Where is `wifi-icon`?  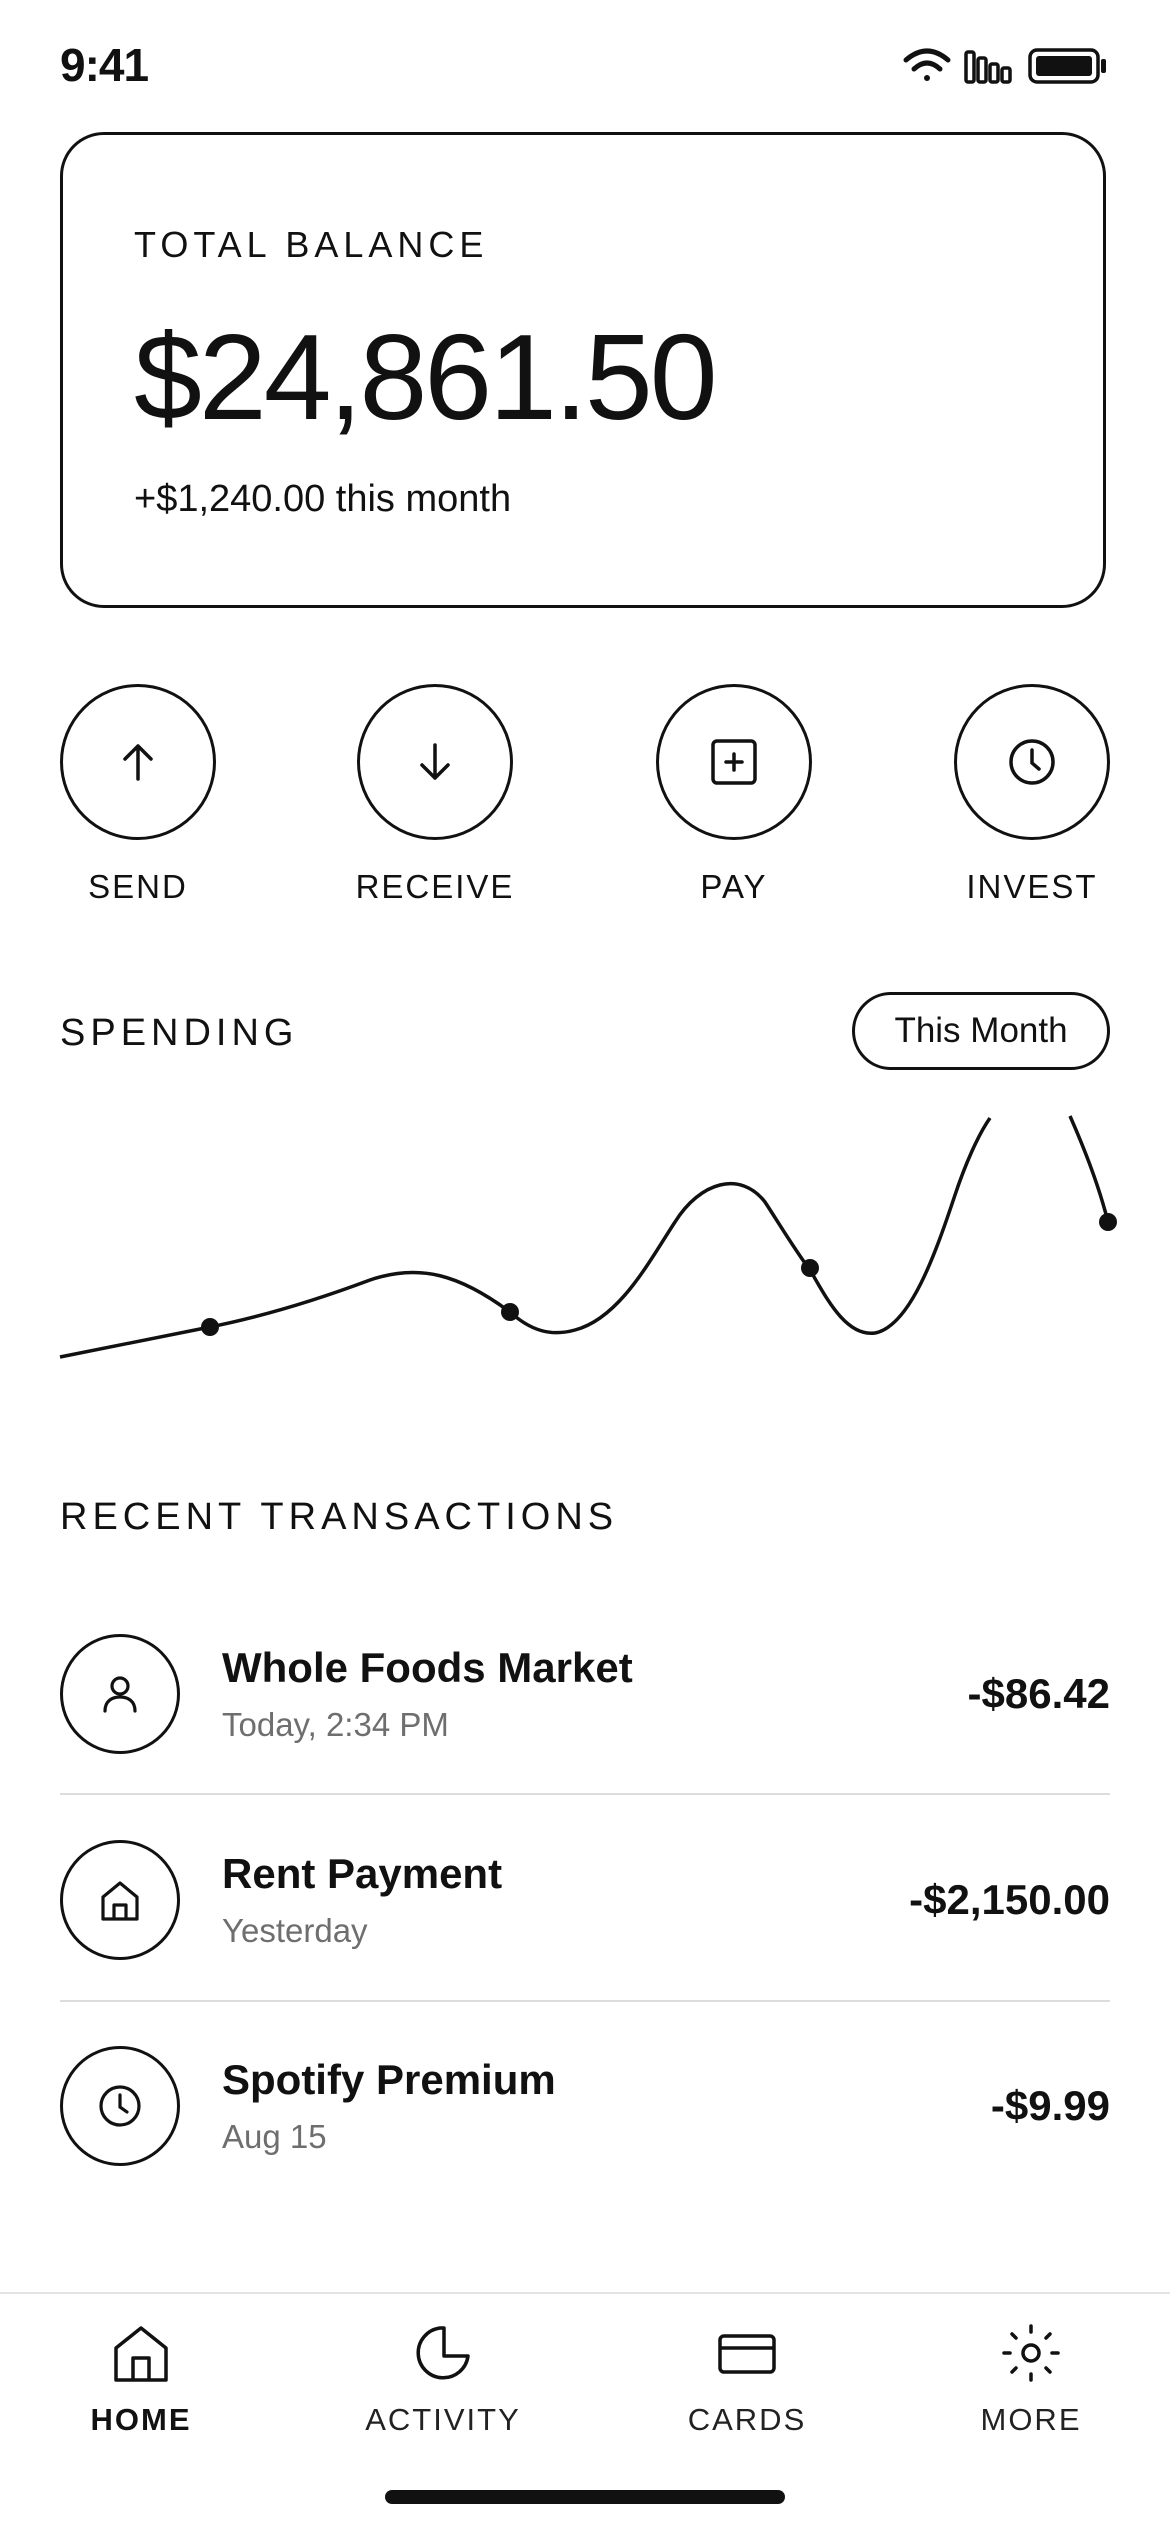
wifi-icon is located at coordinates (927, 64).